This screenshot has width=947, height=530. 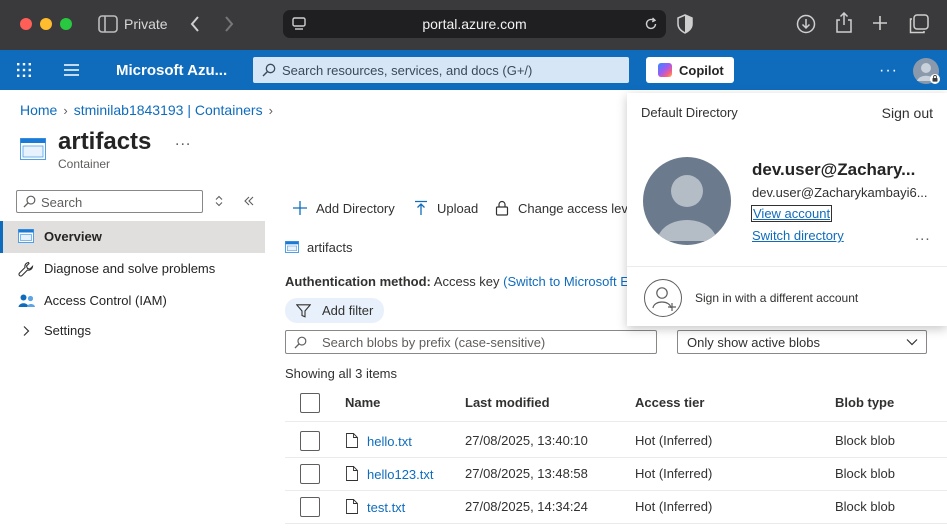 I want to click on change-access-level-button: Change access leve, so click(x=560, y=209).